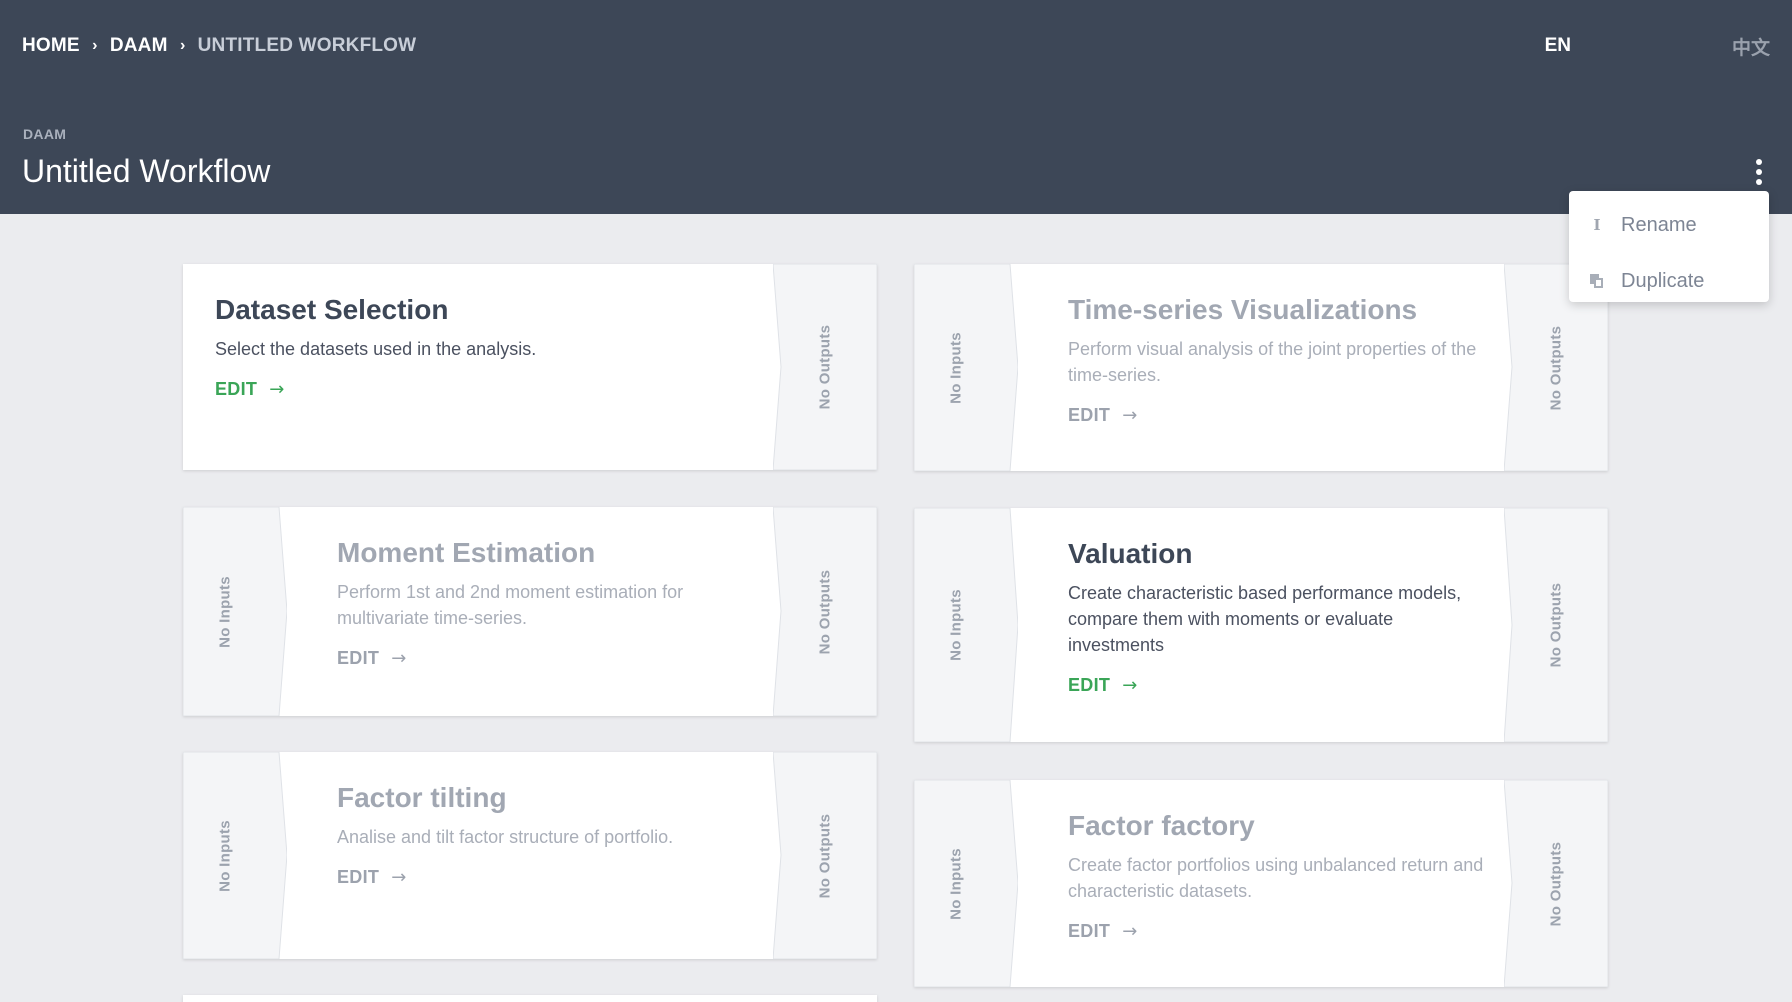 The image size is (1792, 1002). What do you see at coordinates (1663, 280) in the screenshot?
I see `menu-item-label: Duplicate` at bounding box center [1663, 280].